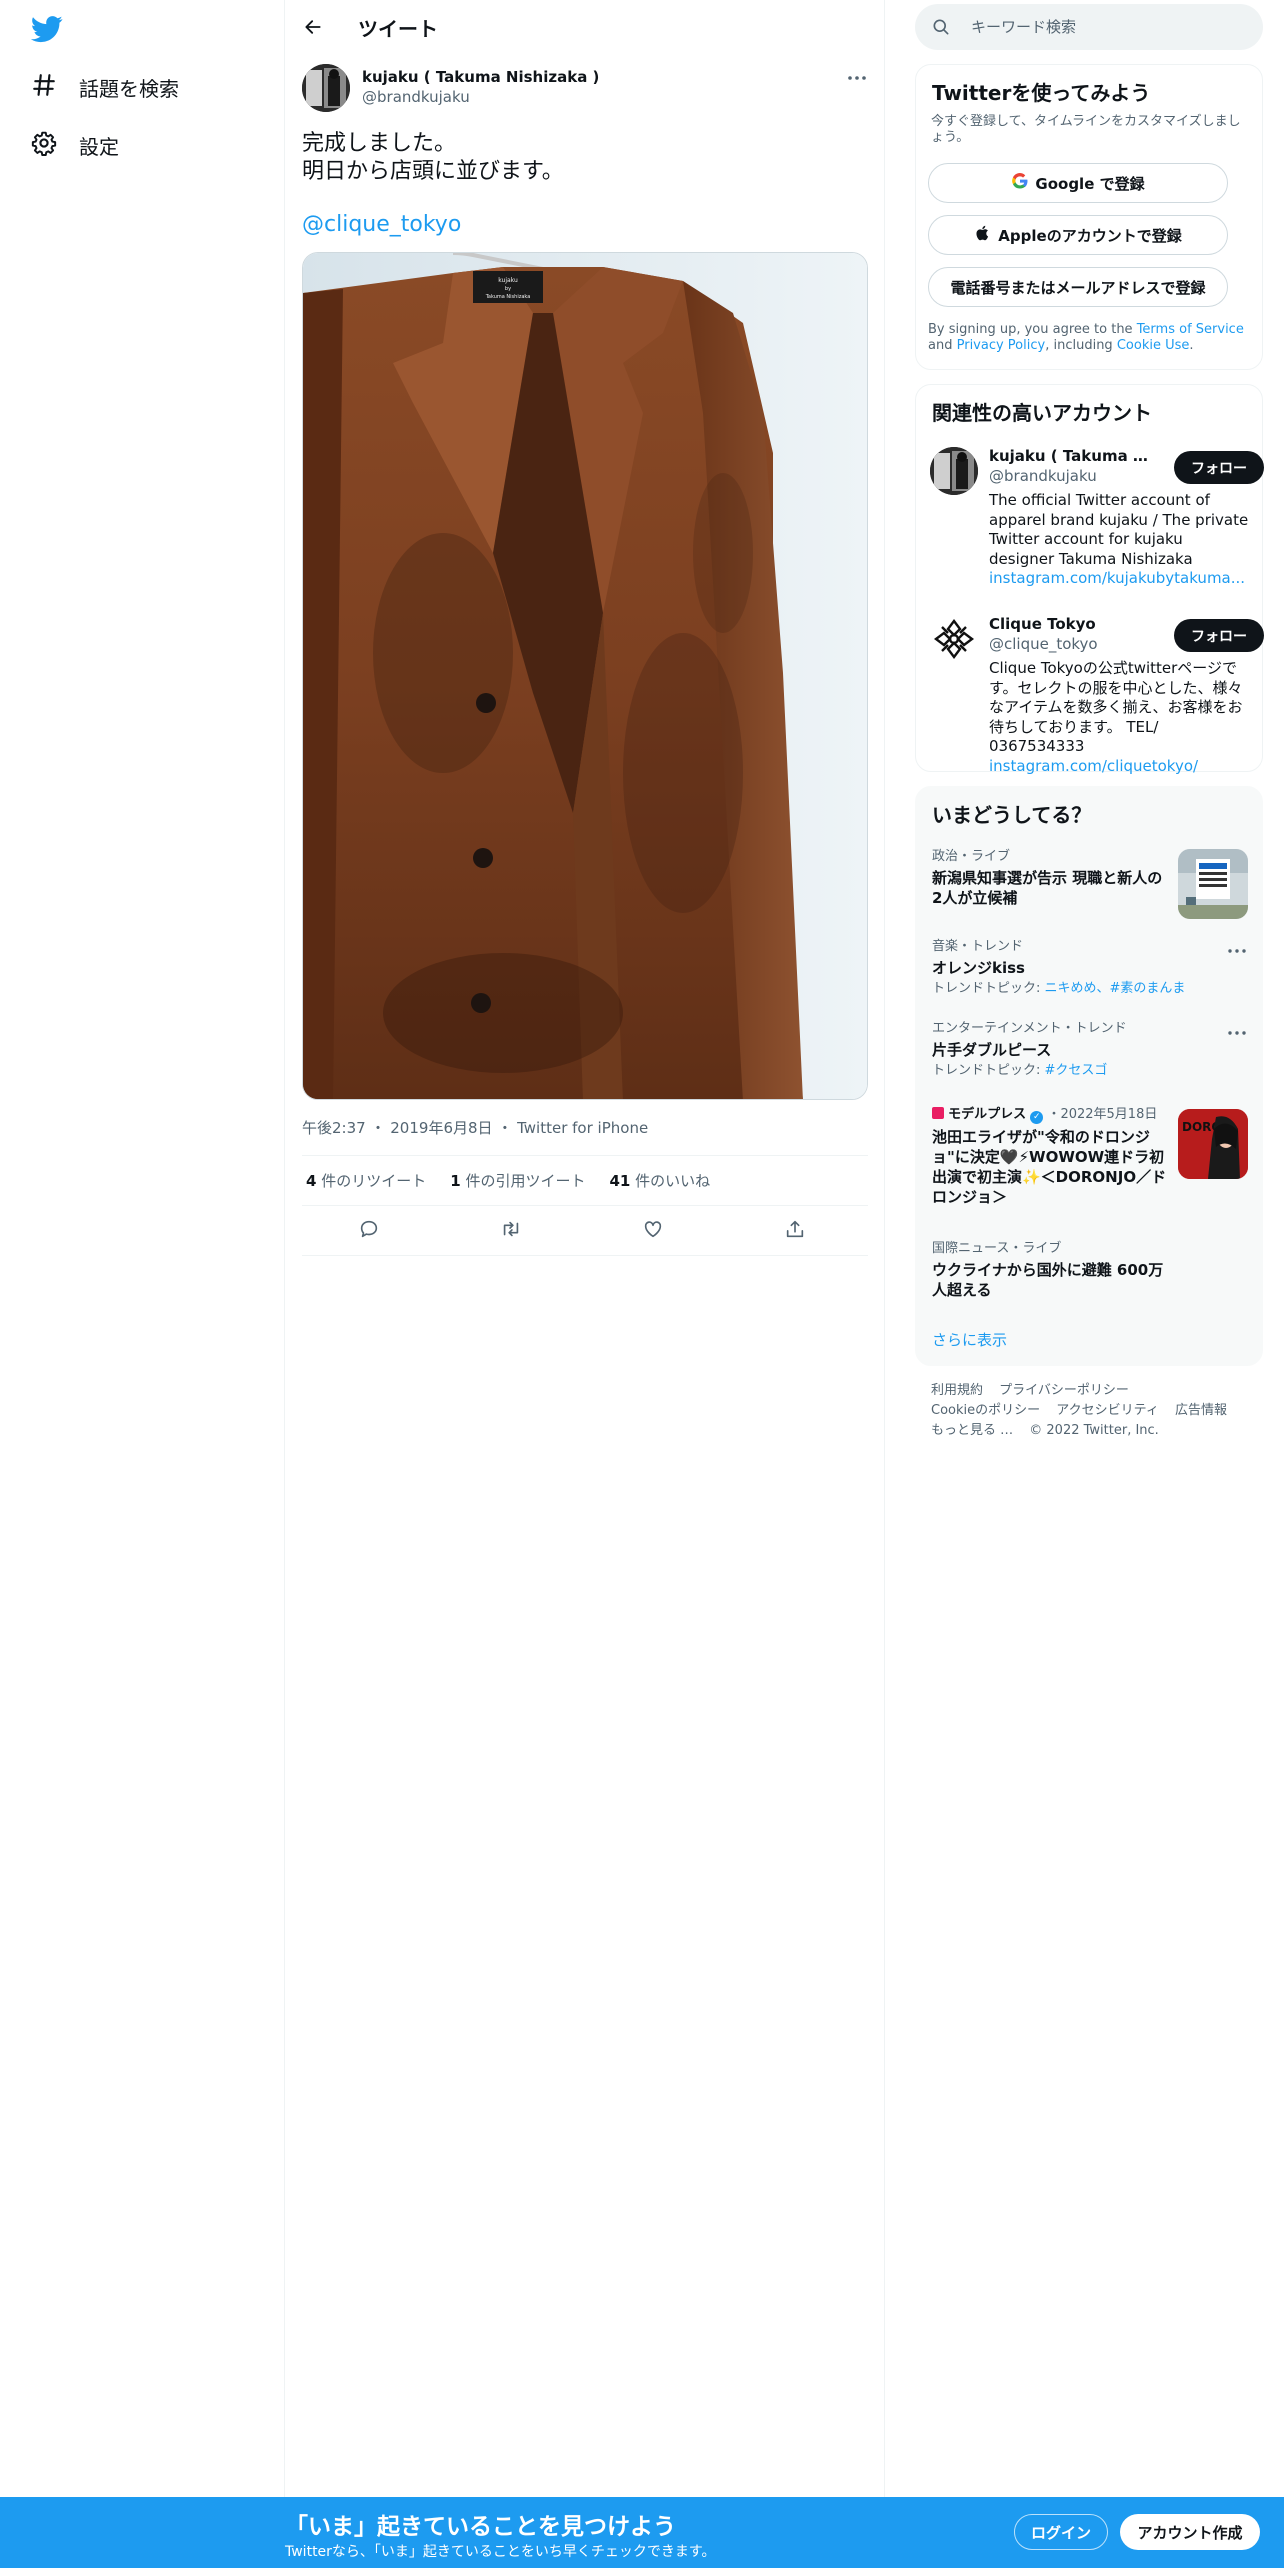 The image size is (1284, 2568). I want to click on footer-terms-link: 利用規約, so click(957, 1390).